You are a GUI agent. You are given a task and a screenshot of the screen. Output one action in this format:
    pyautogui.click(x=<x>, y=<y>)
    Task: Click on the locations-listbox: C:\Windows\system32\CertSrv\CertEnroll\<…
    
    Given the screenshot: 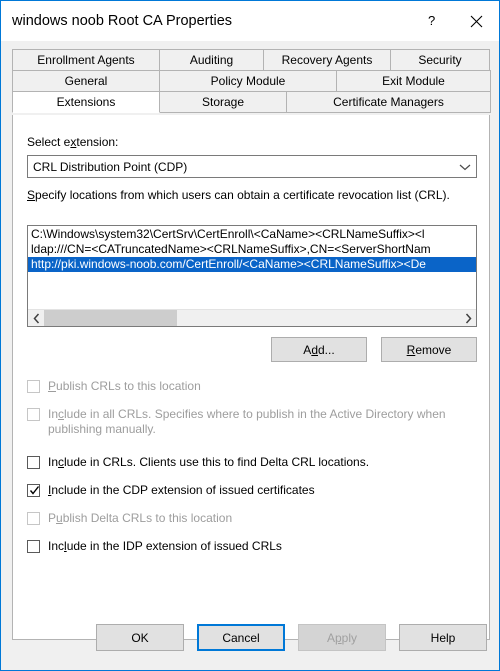 What is the action you would take?
    pyautogui.click(x=252, y=276)
    